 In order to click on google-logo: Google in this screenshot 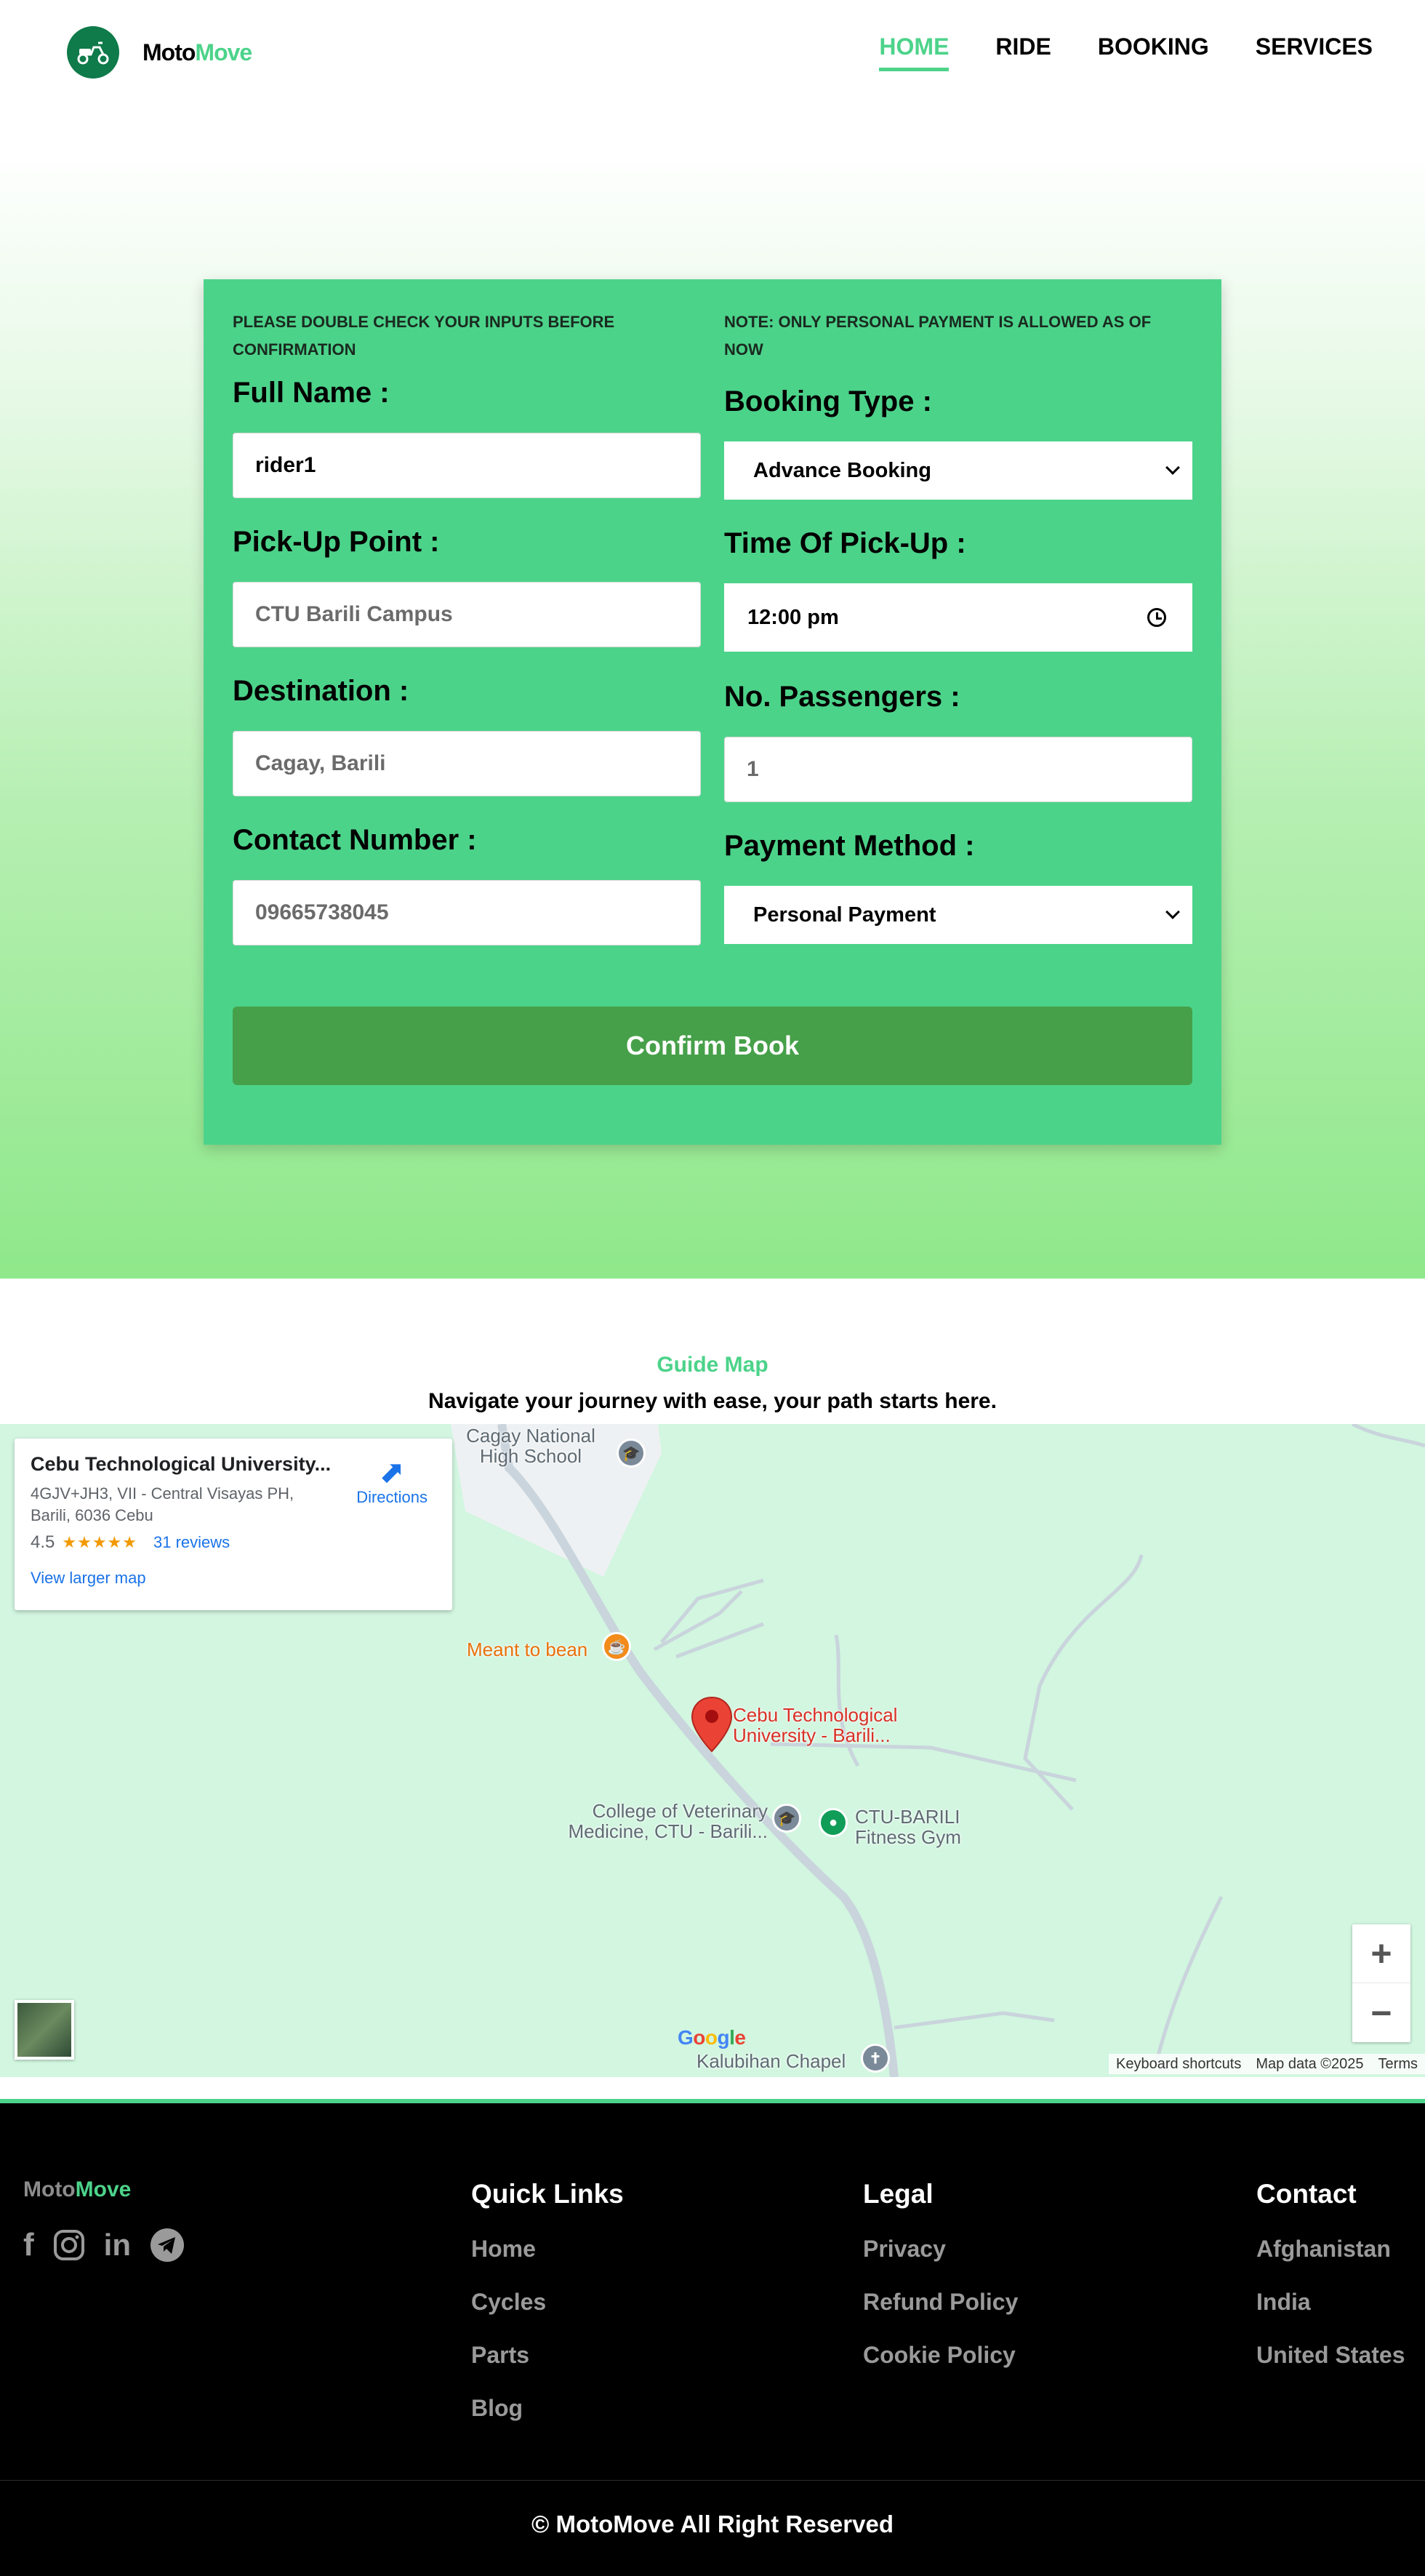, I will do `click(712, 2037)`.